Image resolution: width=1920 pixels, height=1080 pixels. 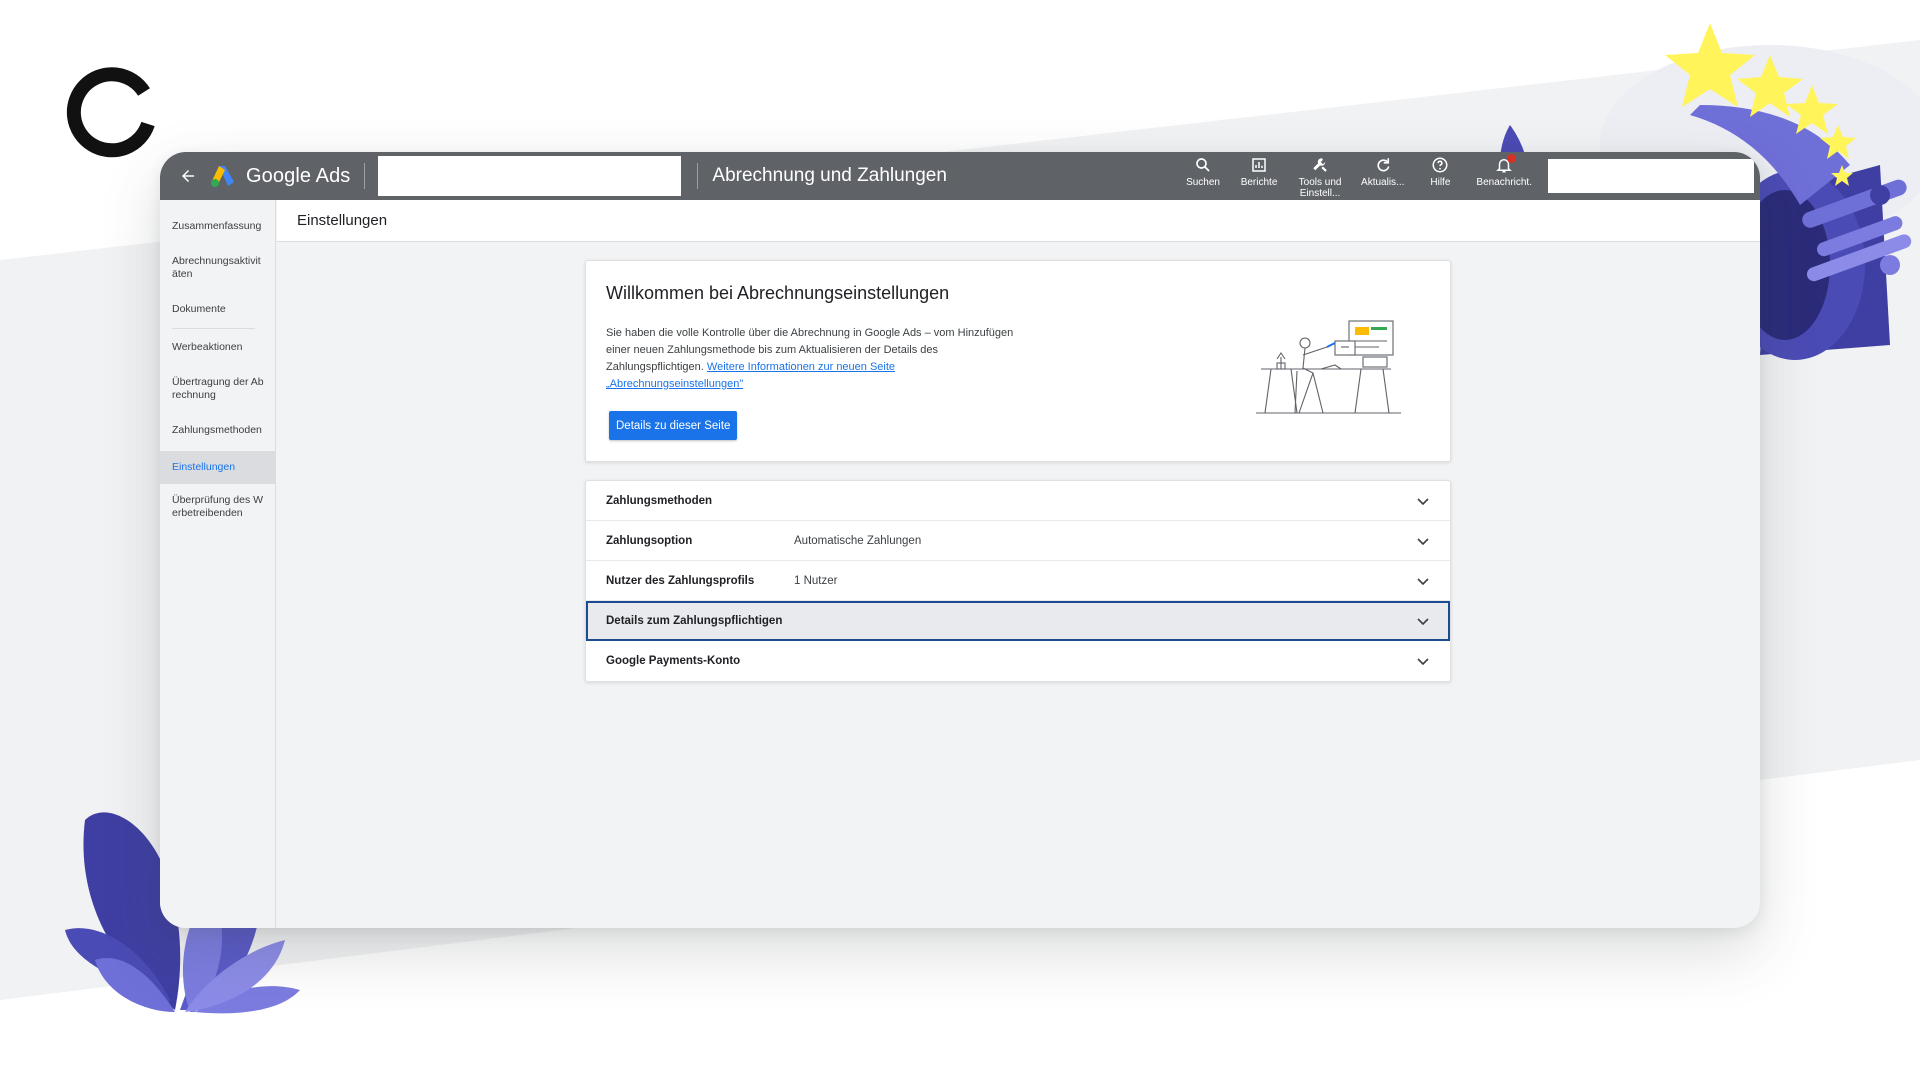 I want to click on sidebar-item-dokumente: Dokumente, so click(x=217, y=309).